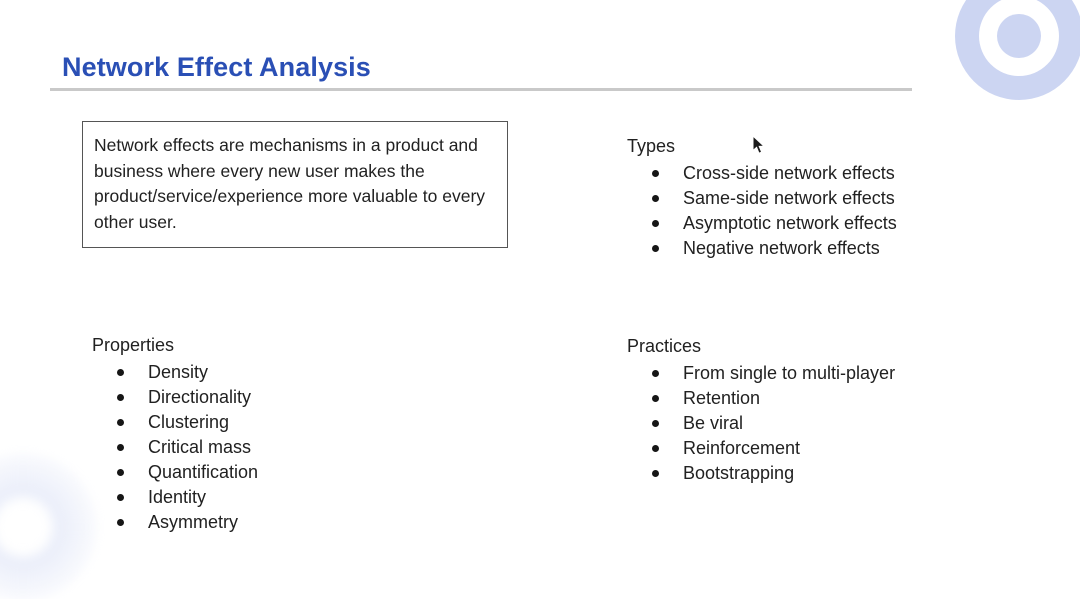  What do you see at coordinates (178, 372) in the screenshot?
I see `list-item-label: Density` at bounding box center [178, 372].